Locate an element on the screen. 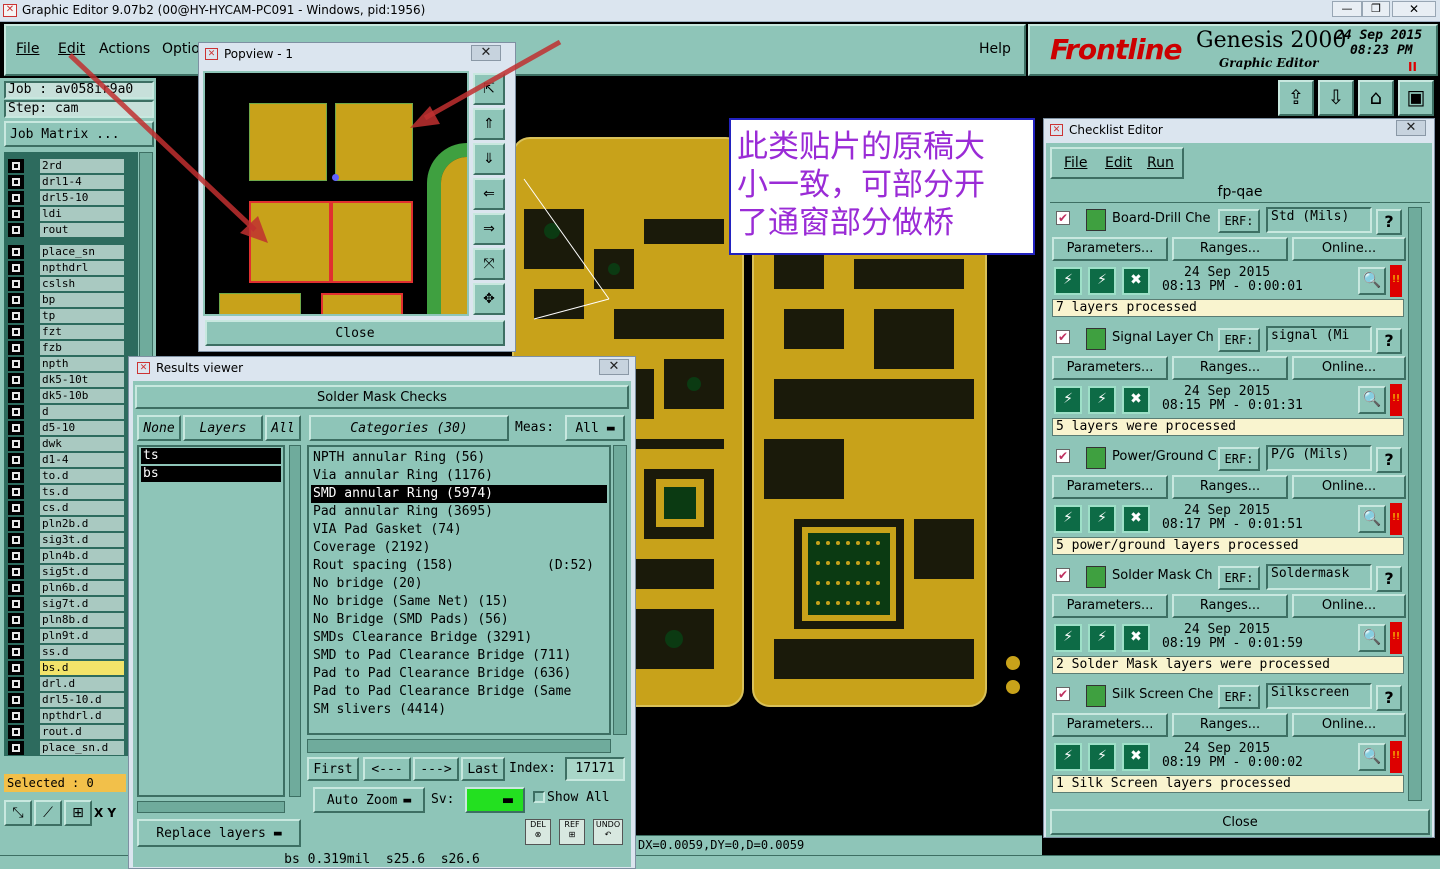 This screenshot has width=1440, height=869. first-button: First is located at coordinates (333, 769).